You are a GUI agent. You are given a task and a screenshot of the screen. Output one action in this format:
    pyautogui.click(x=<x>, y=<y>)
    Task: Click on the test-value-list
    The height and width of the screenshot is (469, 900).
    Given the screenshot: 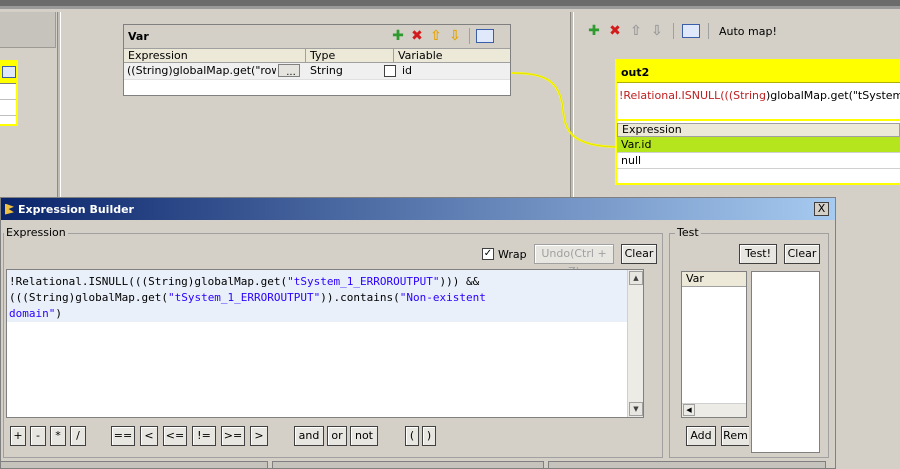 What is the action you would take?
    pyautogui.click(x=785, y=362)
    